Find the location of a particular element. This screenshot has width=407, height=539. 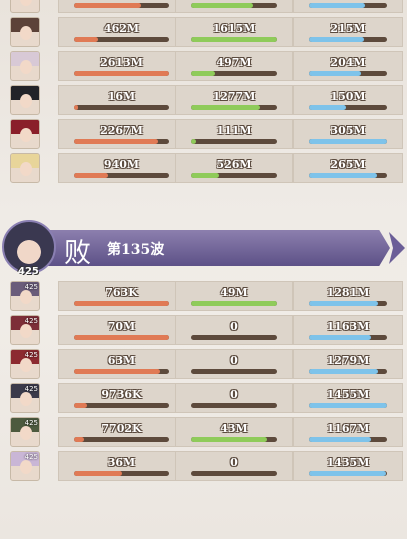

hero-stat-row: 425 9736K 0 1455M is located at coordinates (203, 398).